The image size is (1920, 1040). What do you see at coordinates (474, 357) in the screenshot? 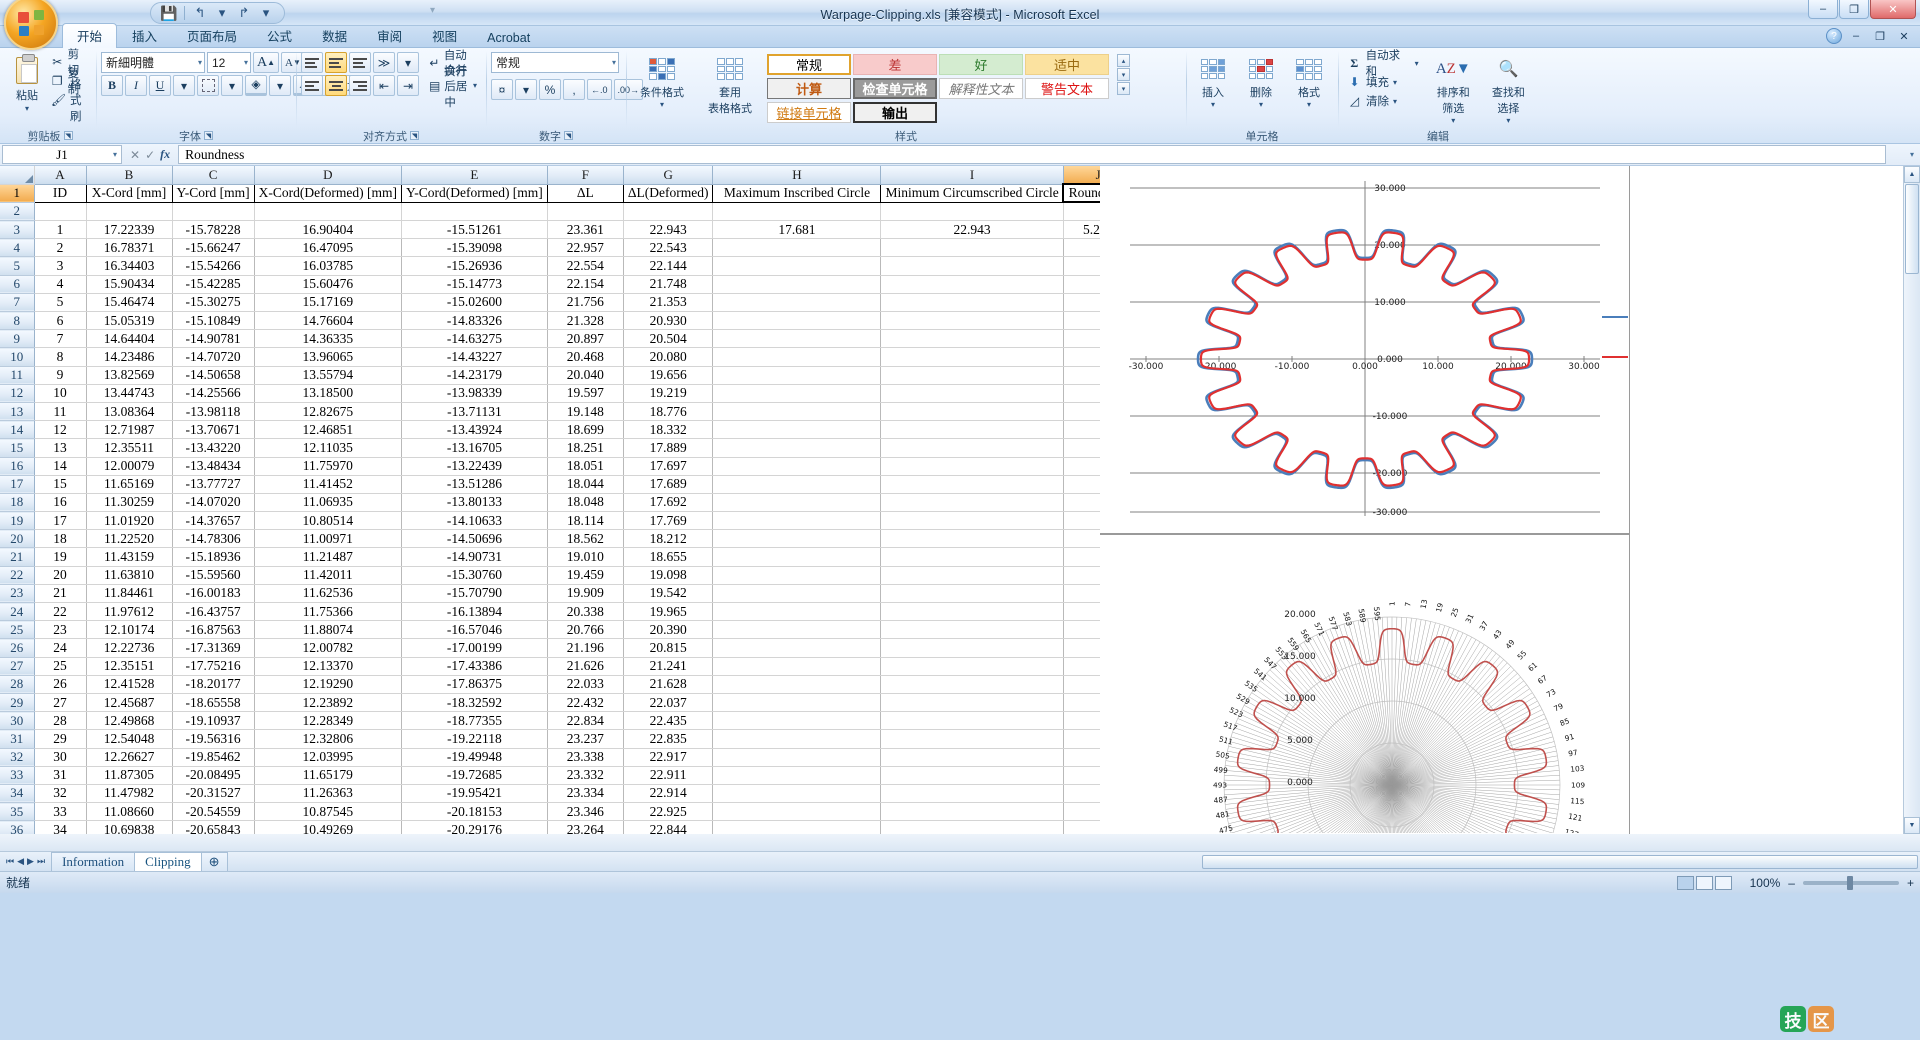
I see `cell-E10: -14.43227` at bounding box center [474, 357].